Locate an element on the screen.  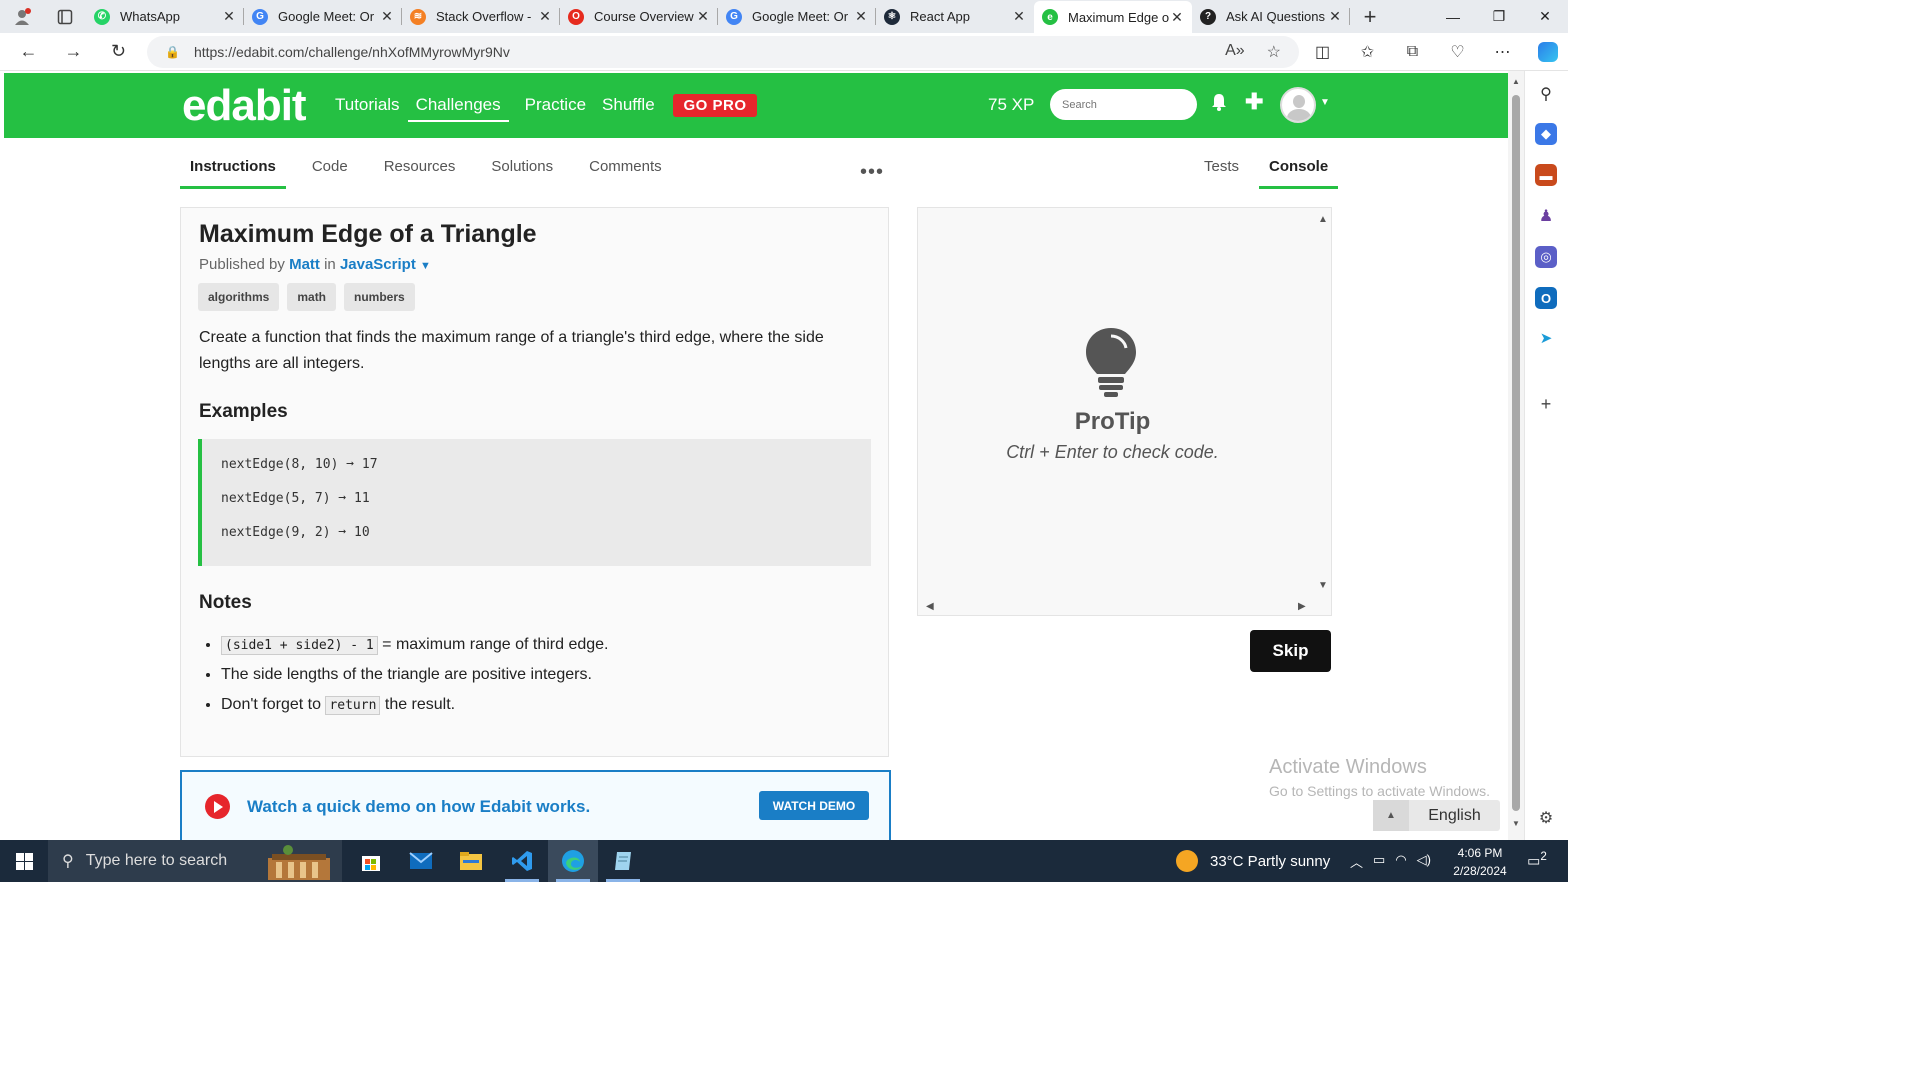
more-tabs-icon: ••• is located at coordinates (872, 172).